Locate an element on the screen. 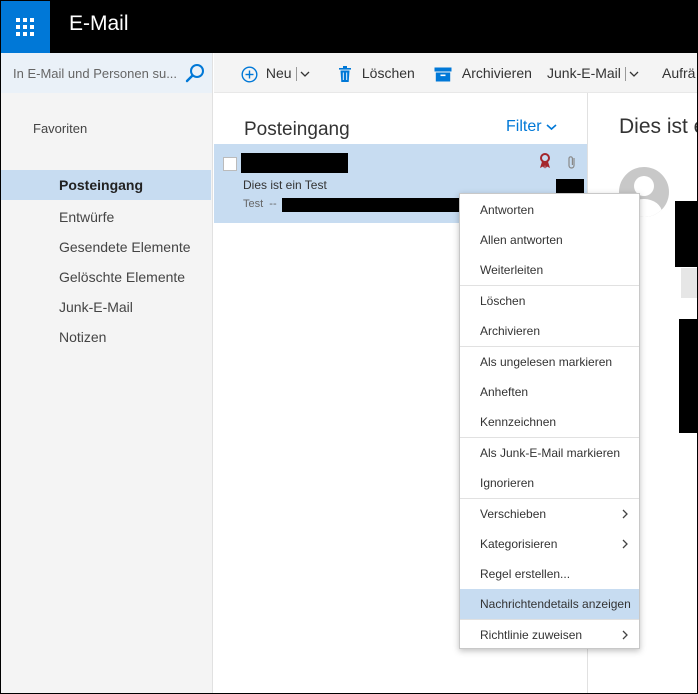  app-title: E-Mail is located at coordinates (99, 23).